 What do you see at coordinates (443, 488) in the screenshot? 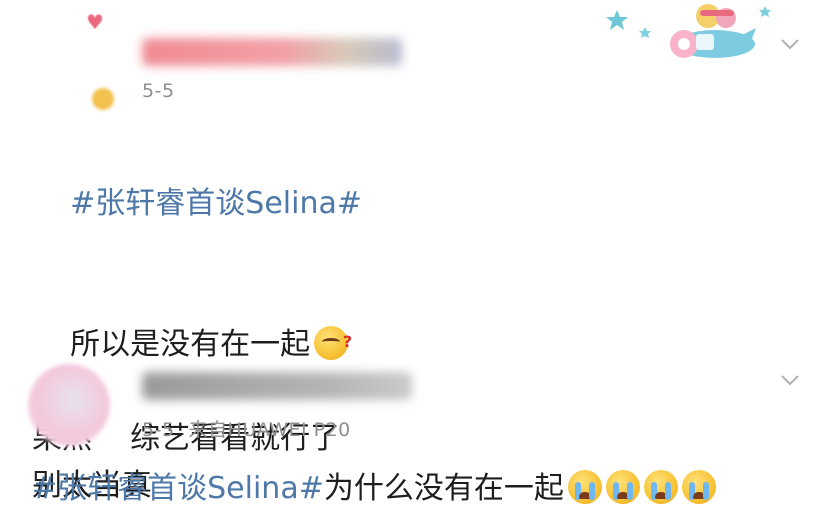
I see `content-text: 为什么没有在一起` at bounding box center [443, 488].